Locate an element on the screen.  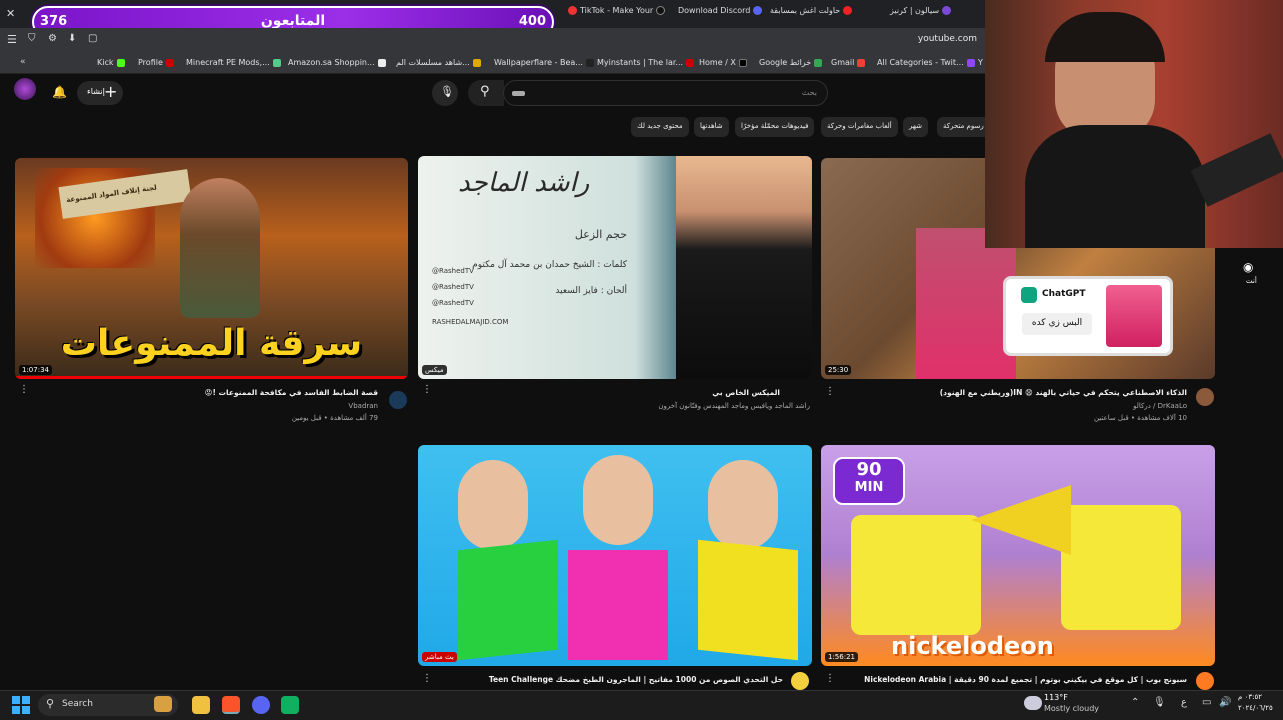
video-meta: 10 آلاف مشاهدة • قبل ساعتين is located at coordinates (1140, 418).